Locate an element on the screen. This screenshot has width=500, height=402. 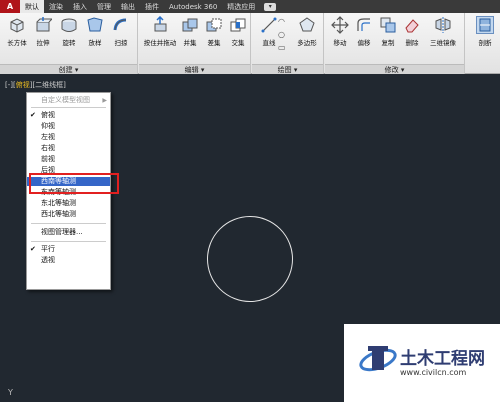
subtract-tool: 差集 is located at coordinates (214, 31).